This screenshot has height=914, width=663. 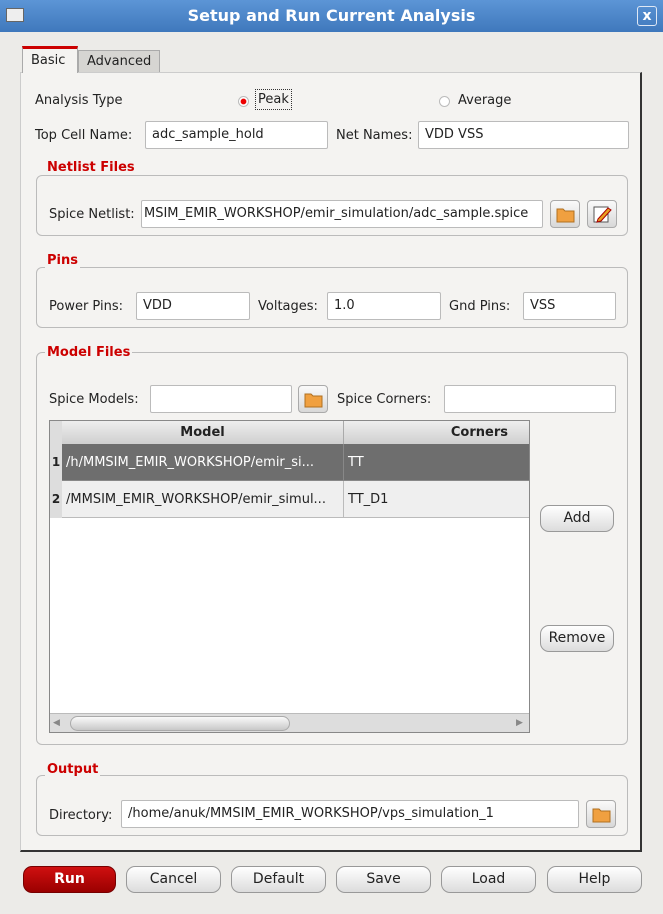 What do you see at coordinates (236, 135) in the screenshot?
I see `top-cell-input: adc_sample_hold` at bounding box center [236, 135].